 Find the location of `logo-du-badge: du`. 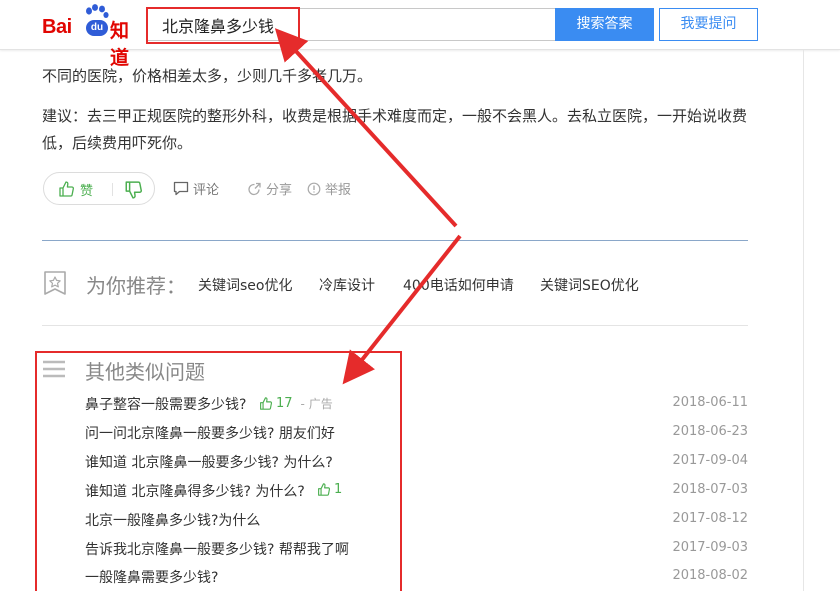

logo-du-badge: du is located at coordinates (97, 28).